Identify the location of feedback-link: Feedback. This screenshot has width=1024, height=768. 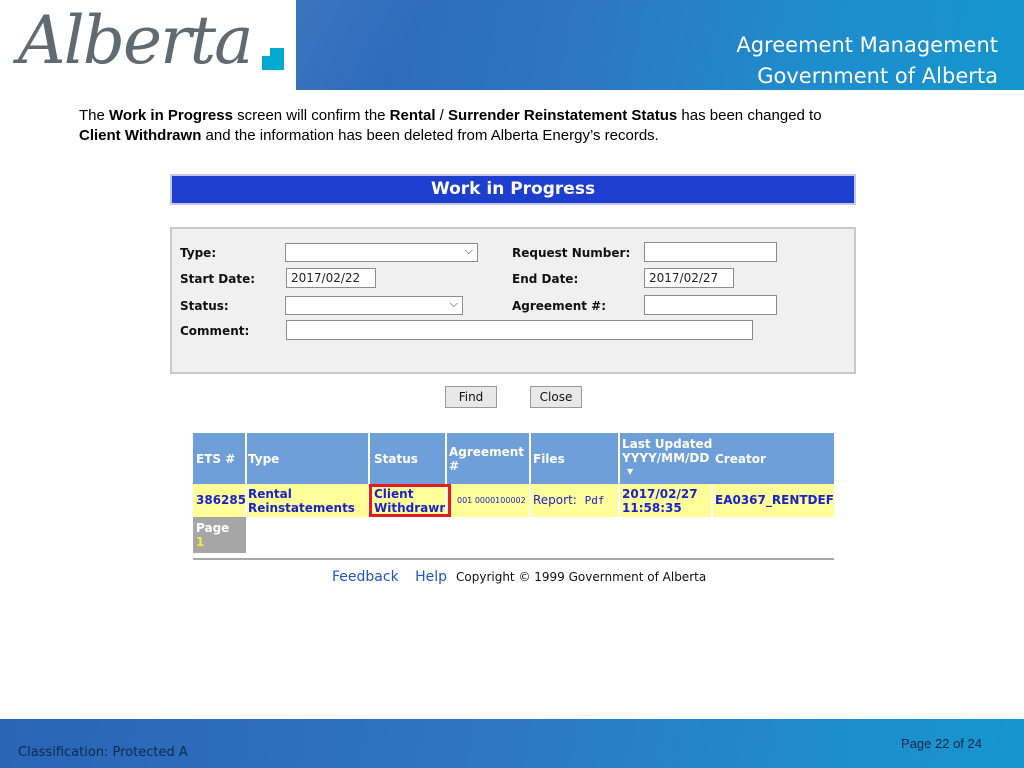
(365, 577).